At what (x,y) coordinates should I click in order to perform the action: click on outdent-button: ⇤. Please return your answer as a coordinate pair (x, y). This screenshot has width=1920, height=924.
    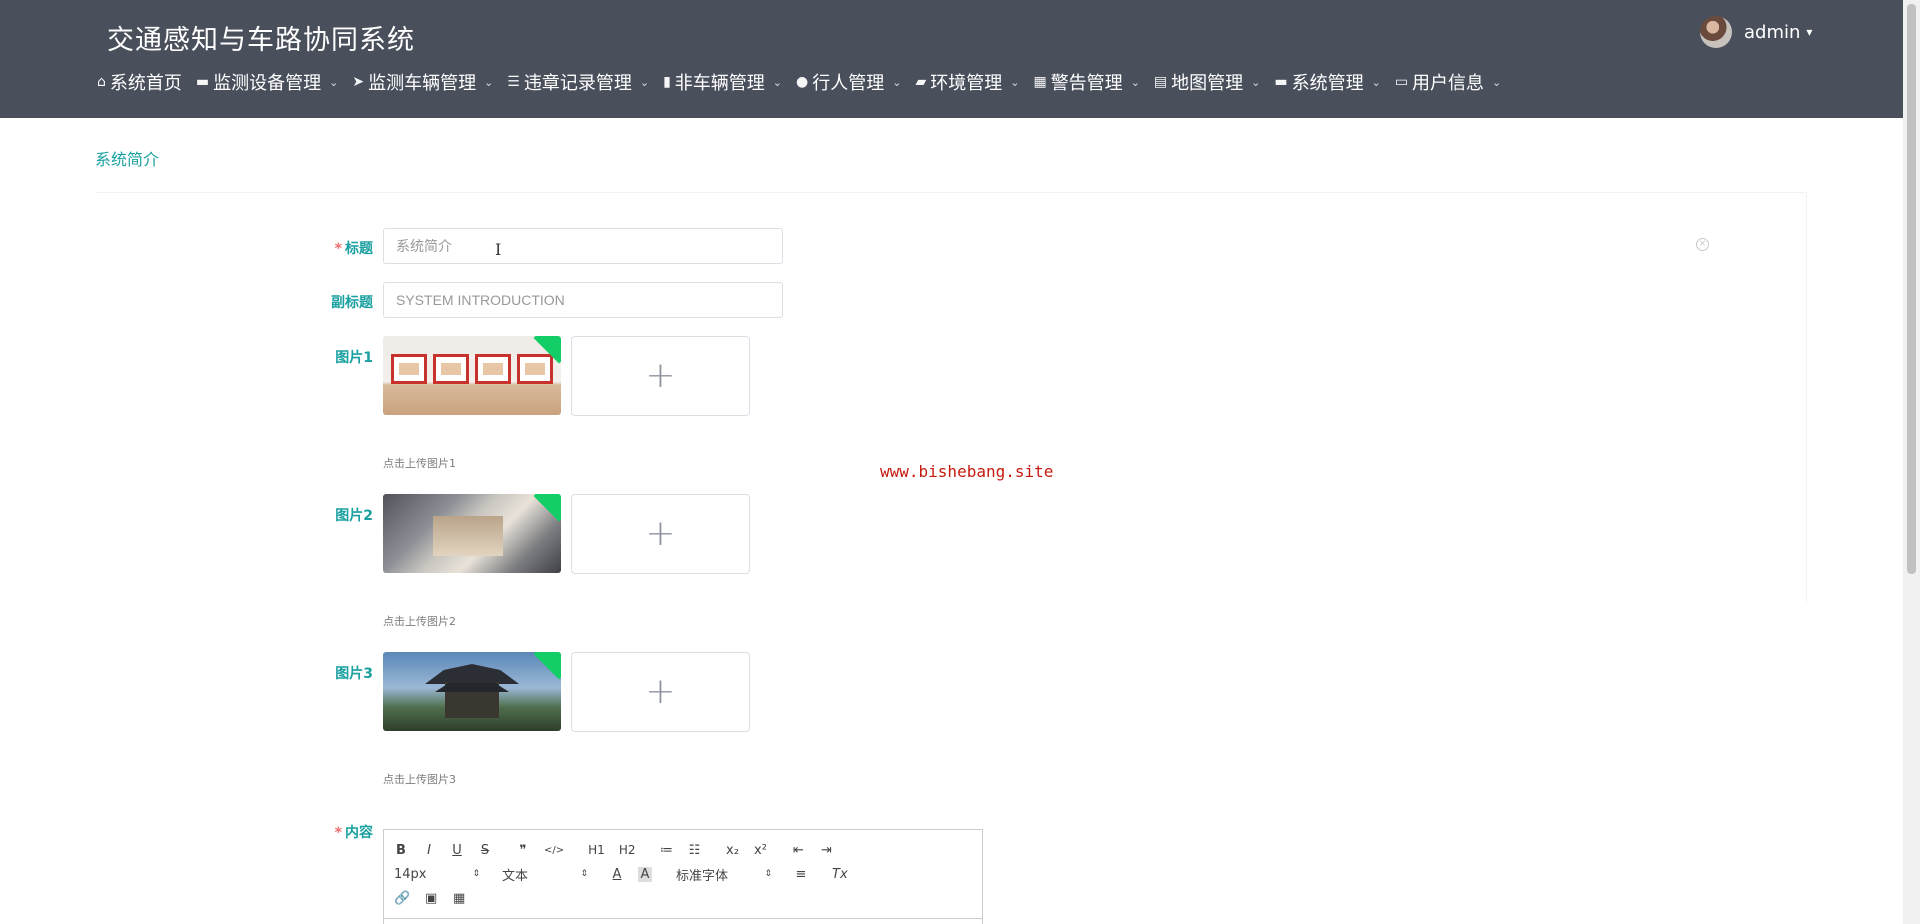
    Looking at the image, I should click on (798, 850).